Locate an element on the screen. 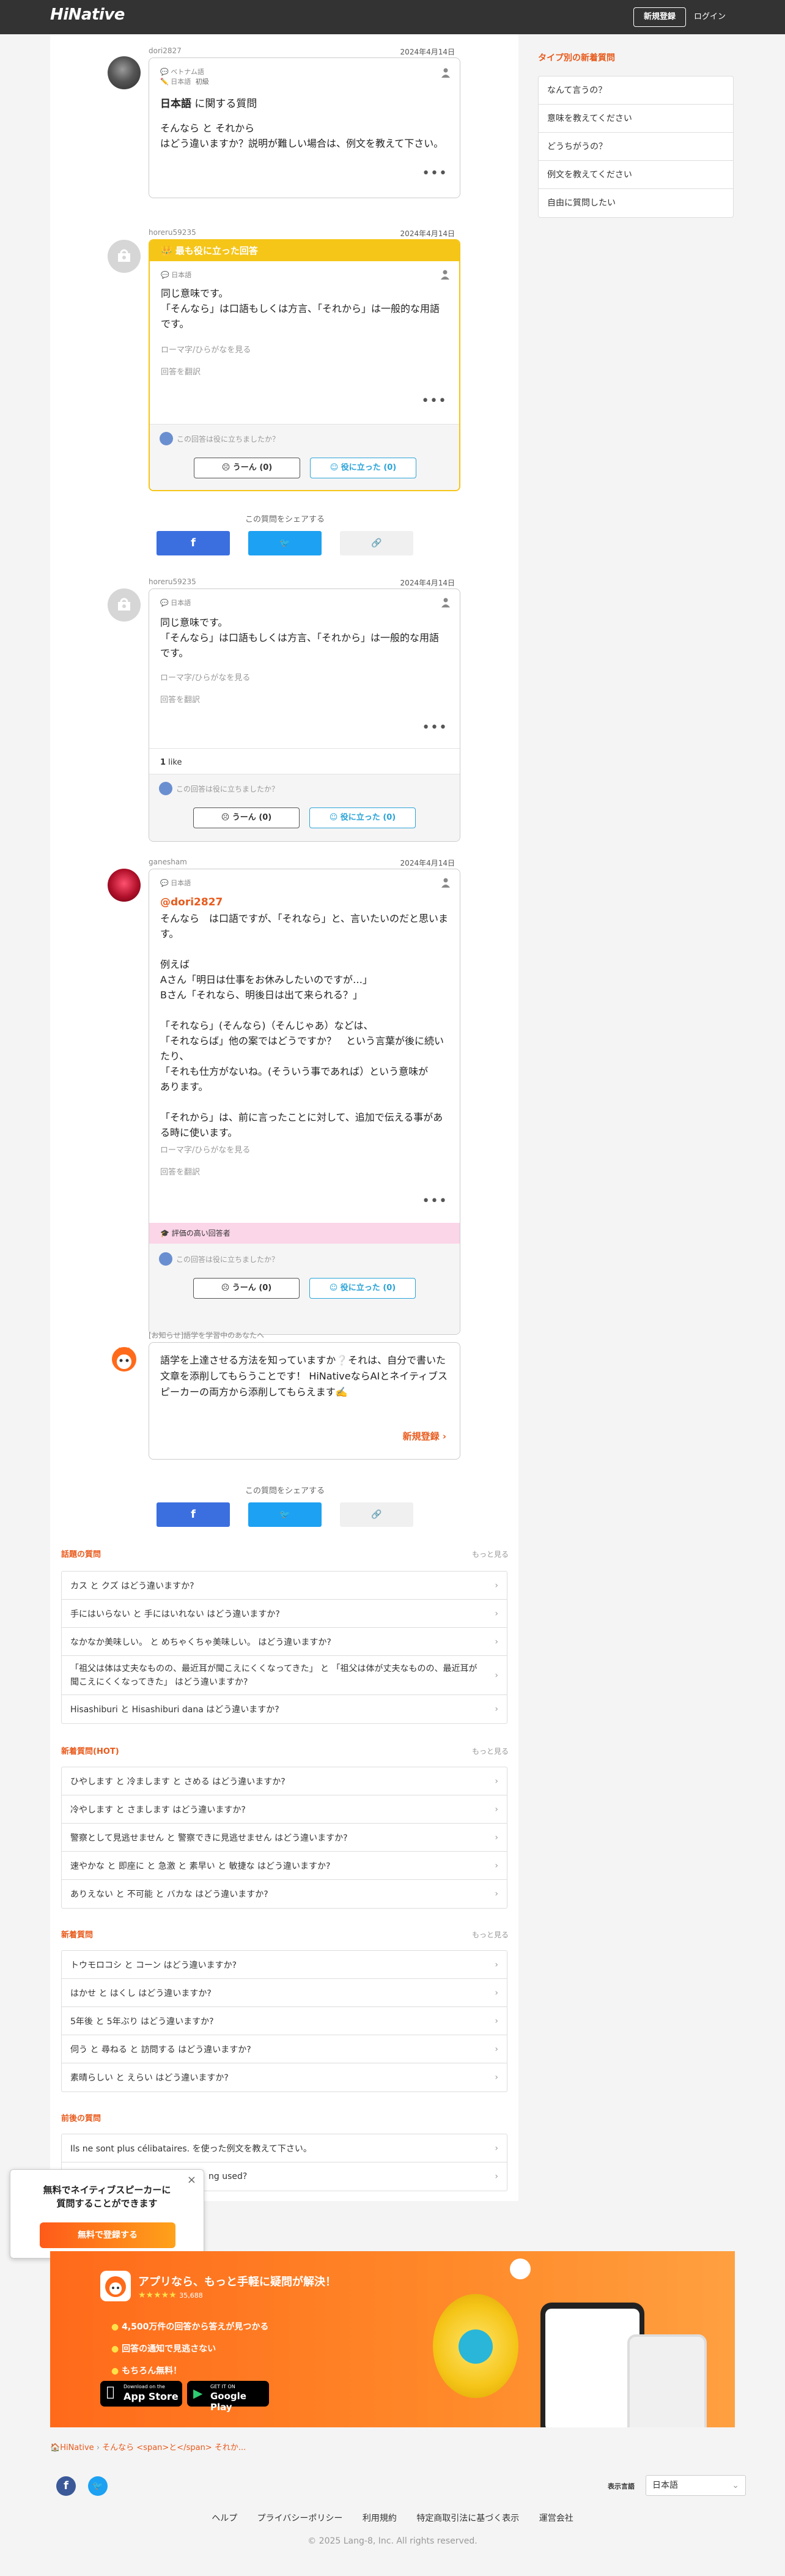  sidebar-item-how-to-say: なんて言うの？ is located at coordinates (636, 90).